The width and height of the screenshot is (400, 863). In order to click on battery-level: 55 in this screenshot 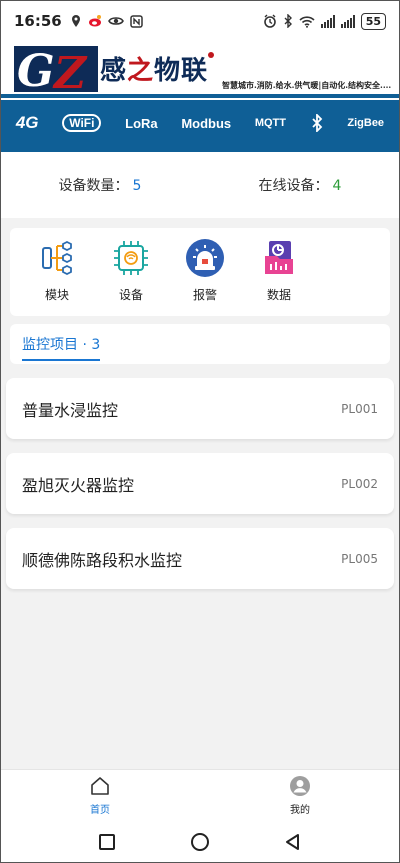, I will do `click(373, 21)`.